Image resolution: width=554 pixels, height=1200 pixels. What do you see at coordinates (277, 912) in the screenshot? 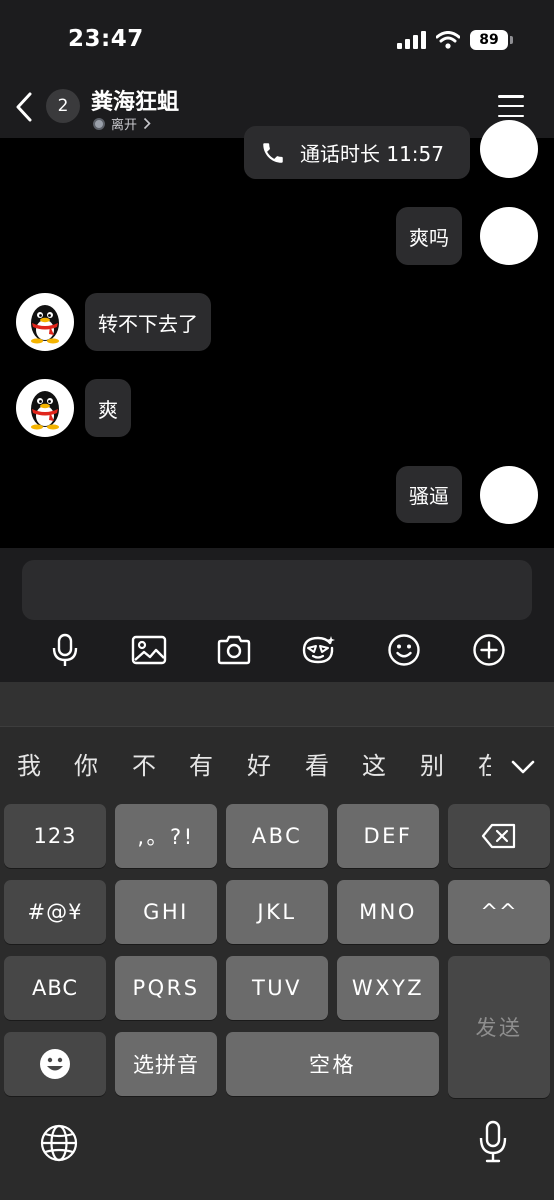
I see `key-jkl: JKL` at bounding box center [277, 912].